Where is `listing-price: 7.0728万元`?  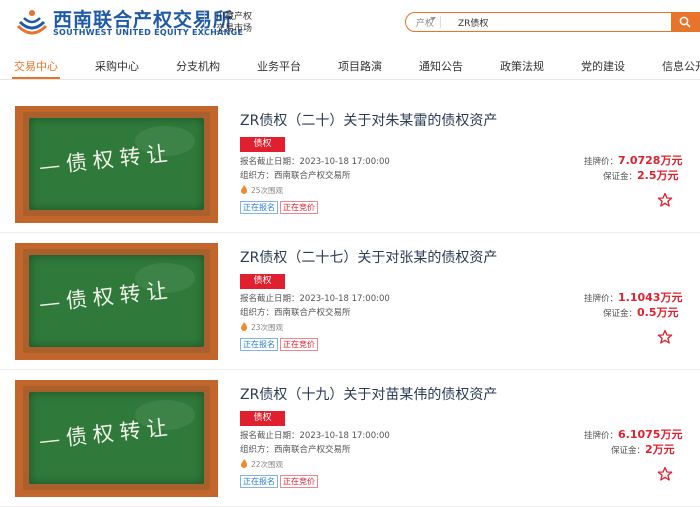
listing-price: 7.0728万元 is located at coordinates (650, 160).